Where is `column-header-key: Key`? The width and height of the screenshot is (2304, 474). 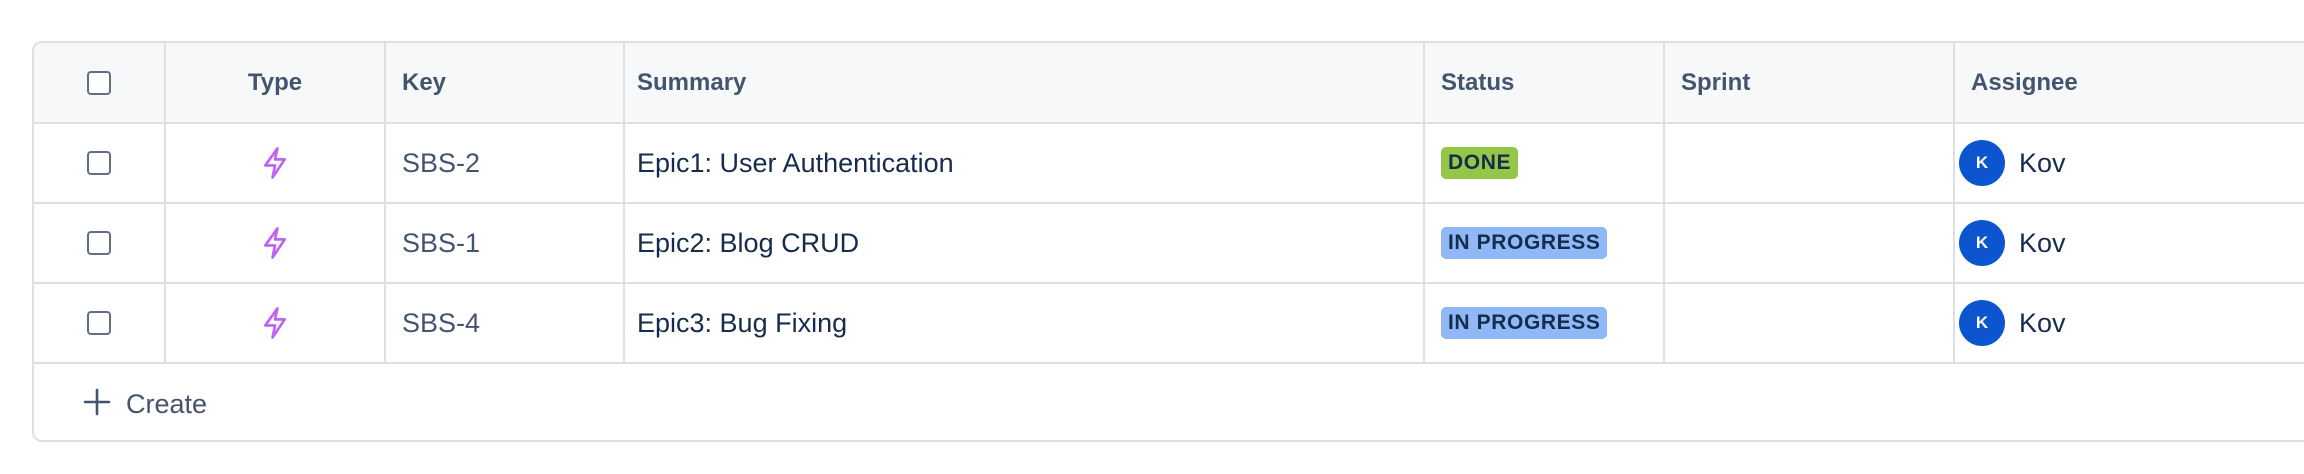 column-header-key: Key is located at coordinates (505, 82).